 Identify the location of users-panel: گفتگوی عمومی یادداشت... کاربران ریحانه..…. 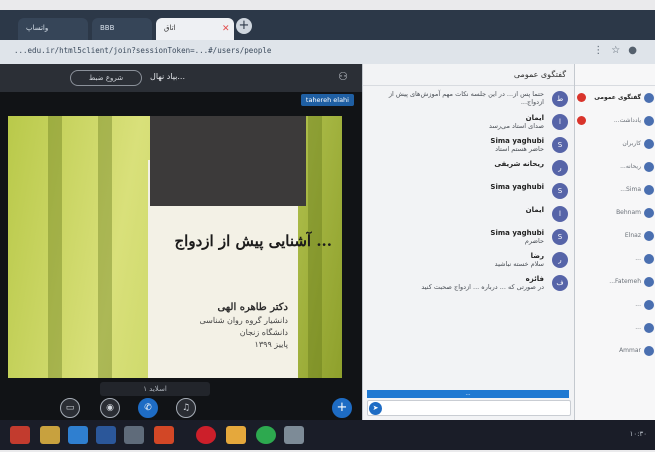
(614, 242).